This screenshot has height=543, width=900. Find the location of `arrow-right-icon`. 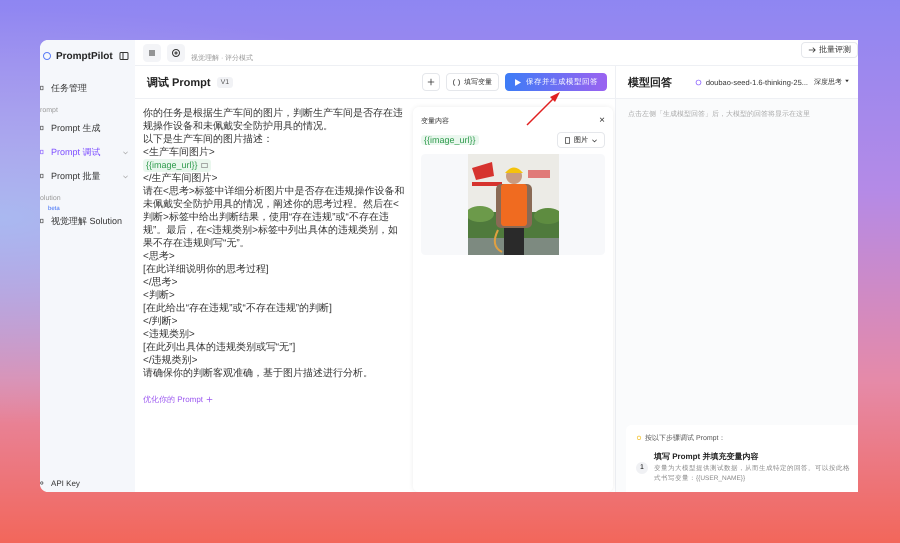

arrow-right-icon is located at coordinates (812, 50).